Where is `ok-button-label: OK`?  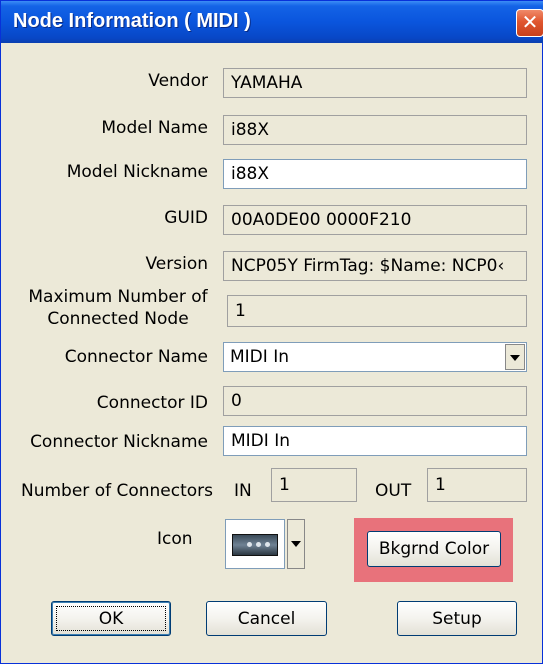
ok-button-label: OK is located at coordinates (111, 619).